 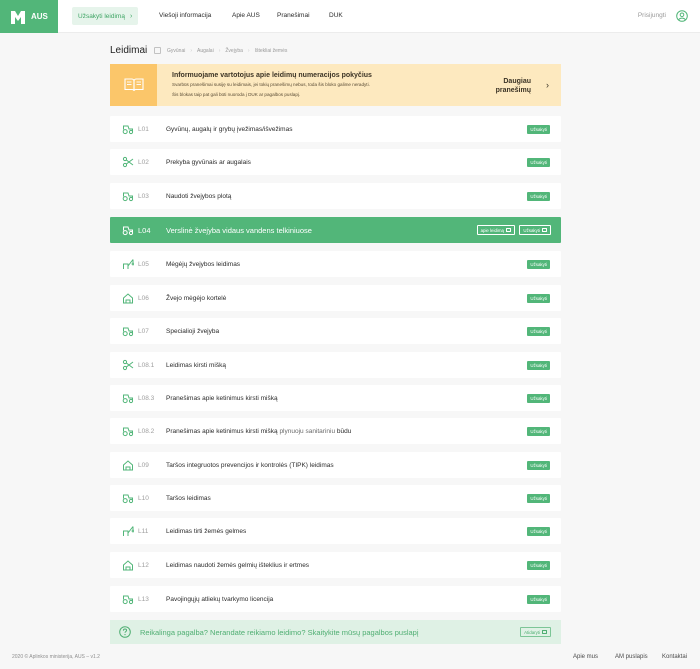 I want to click on nav-notifications: Pranešimai, so click(x=293, y=15).